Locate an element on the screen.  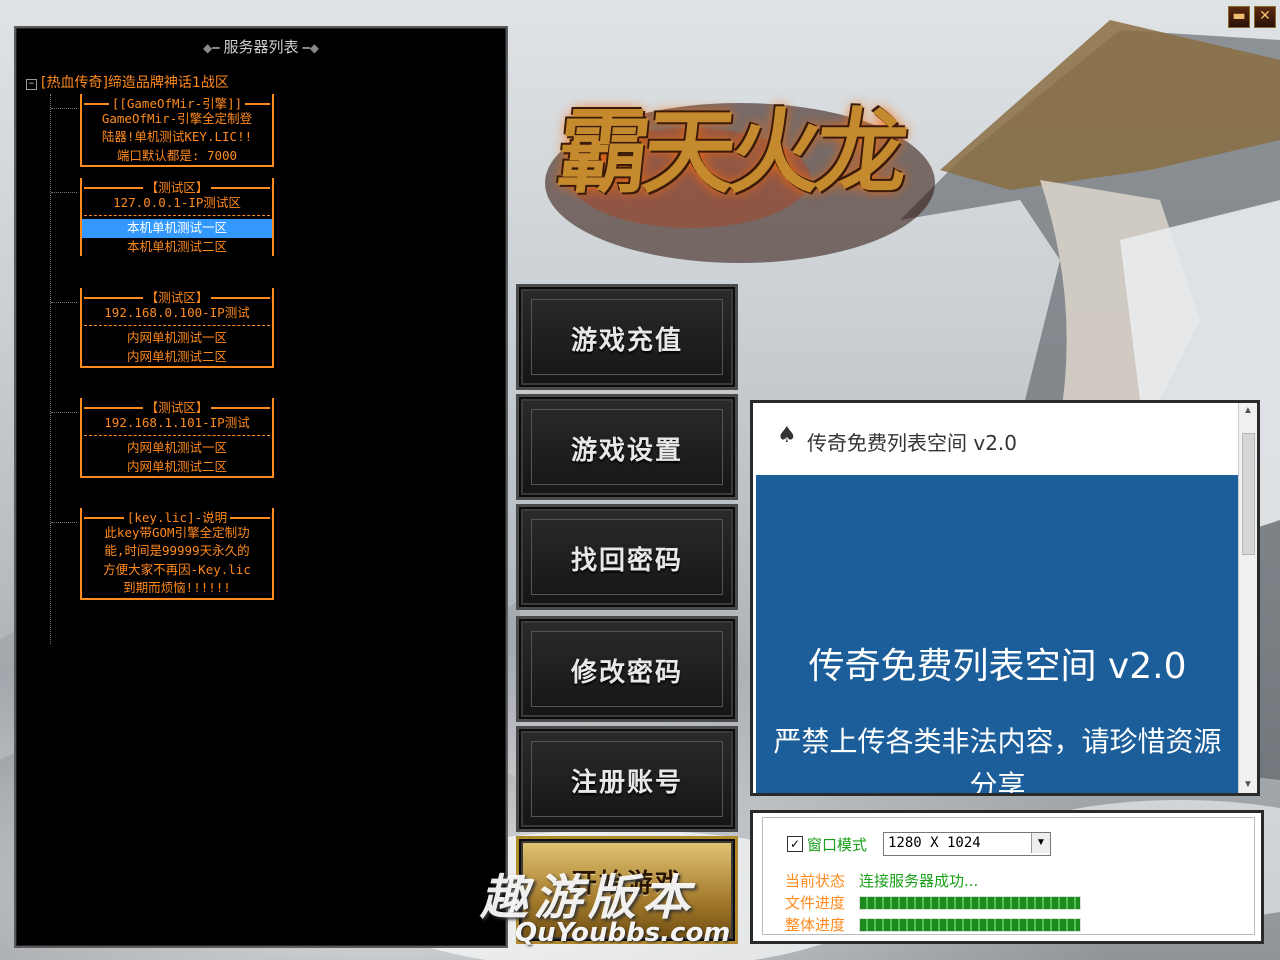
scroll-thumb is located at coordinates (1248, 494).